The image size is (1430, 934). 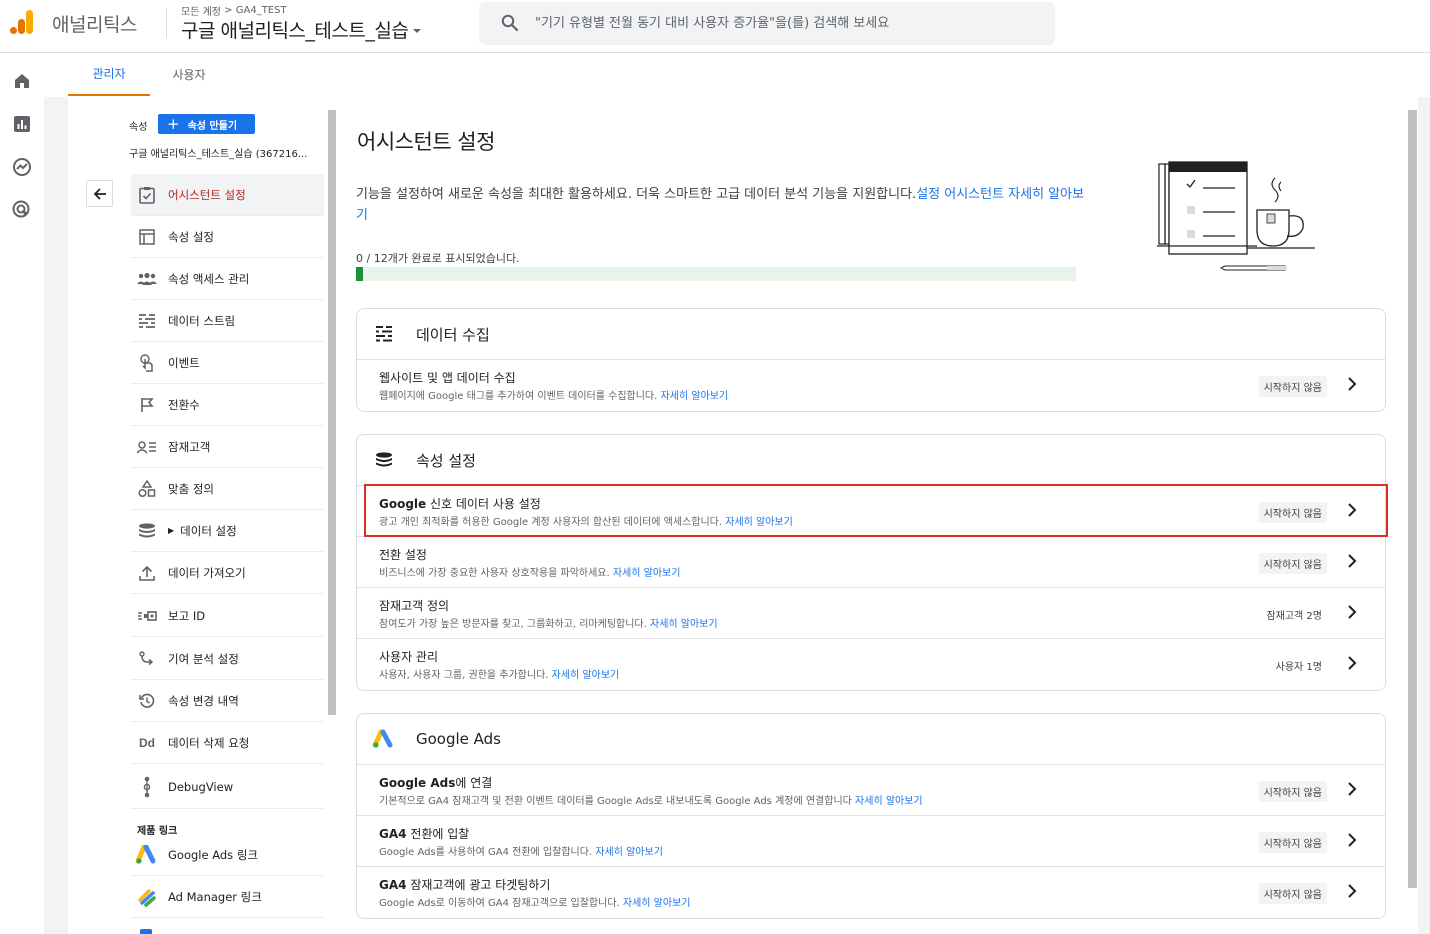 What do you see at coordinates (227, 405) in the screenshot?
I see `sidebar-item-conversions: 전환수` at bounding box center [227, 405].